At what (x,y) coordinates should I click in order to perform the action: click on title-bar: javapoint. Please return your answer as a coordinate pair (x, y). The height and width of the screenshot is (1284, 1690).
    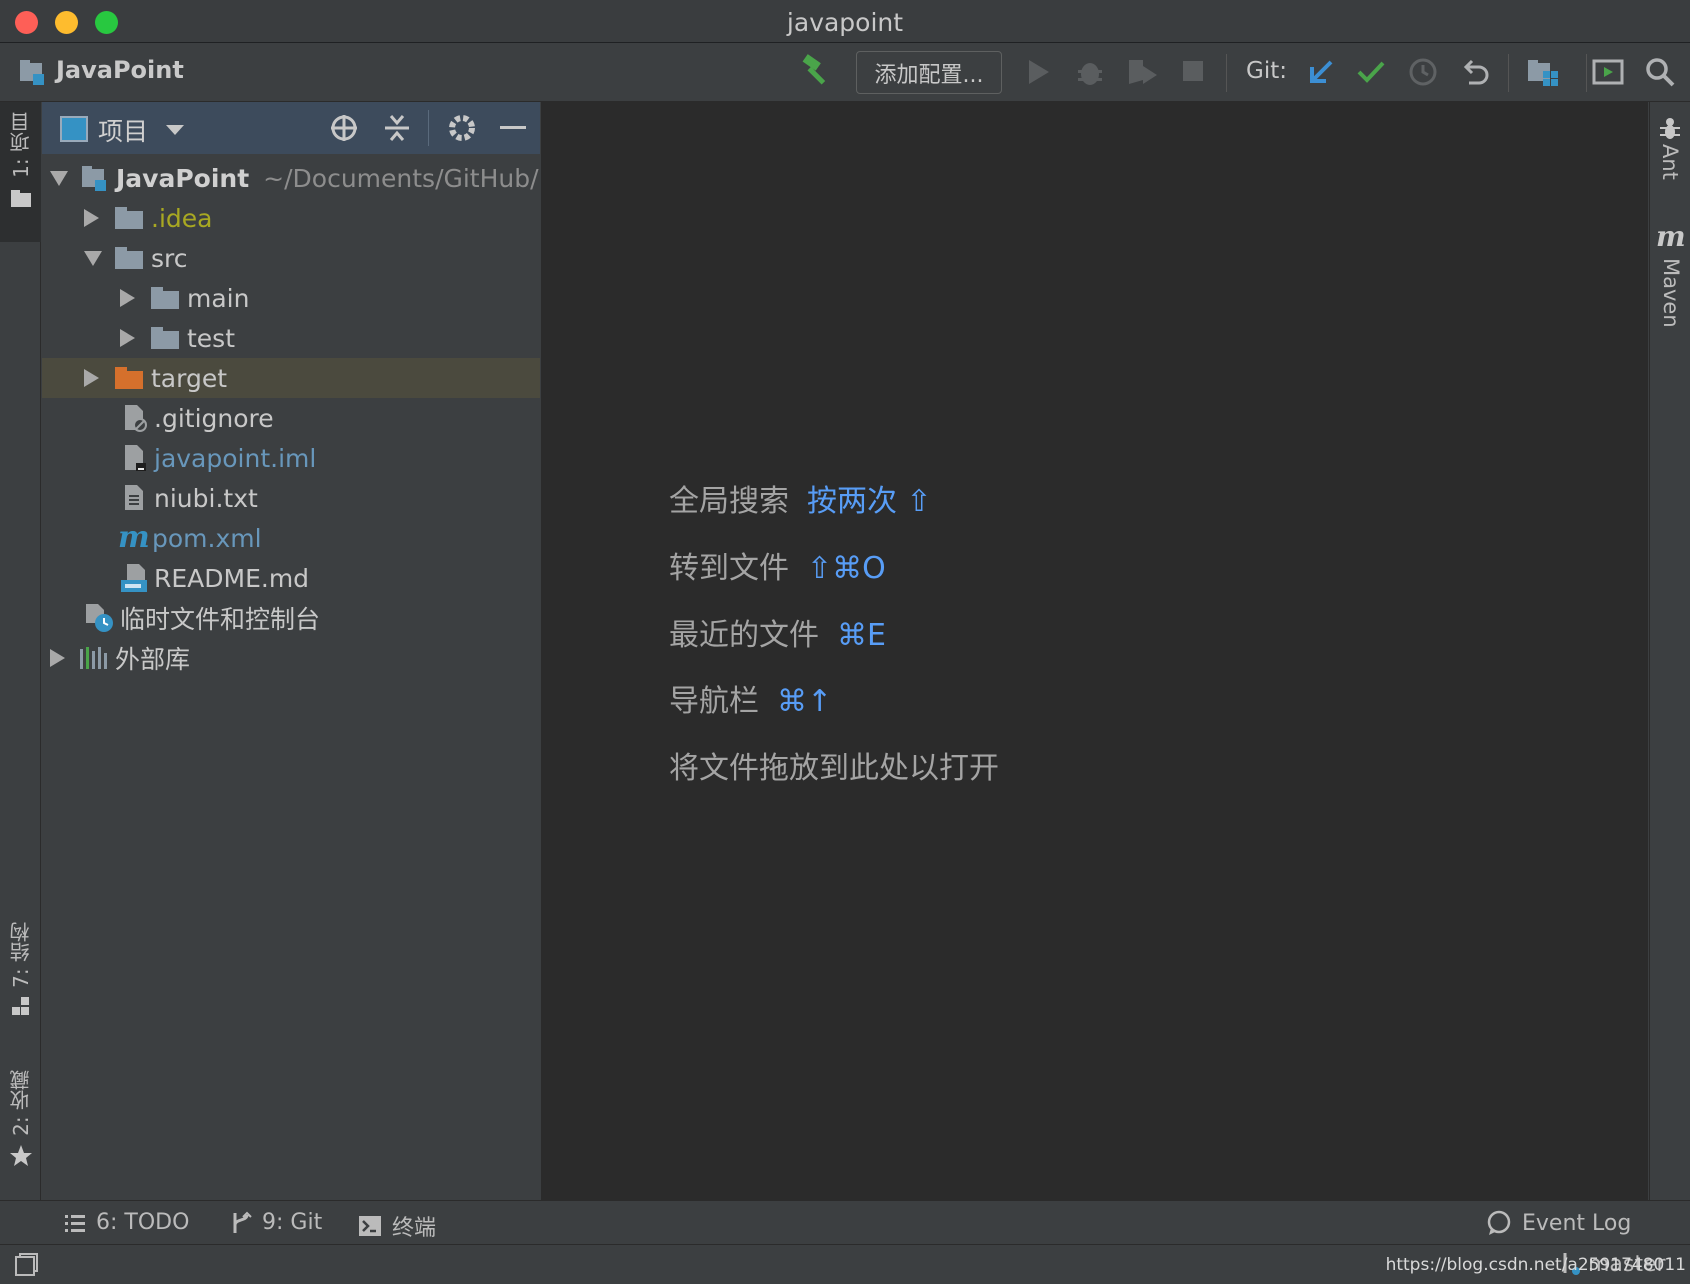
    Looking at the image, I should click on (845, 21).